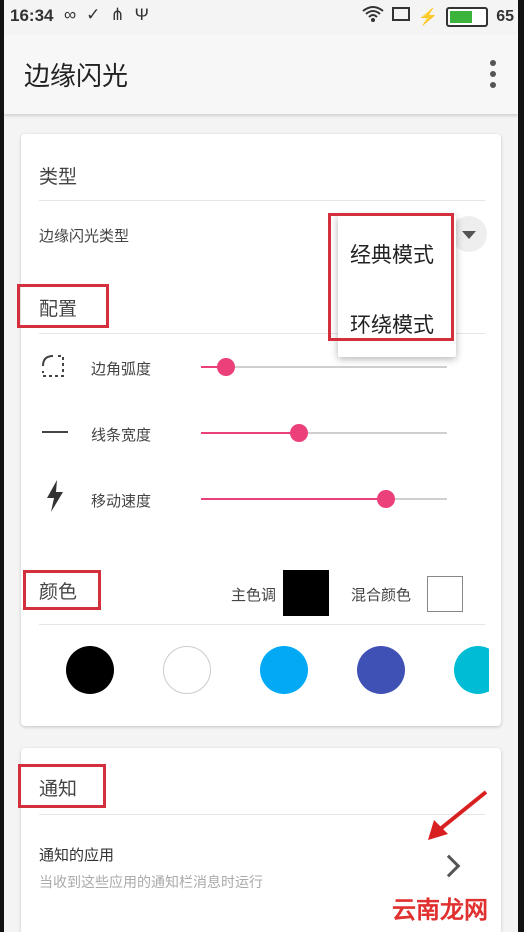 The width and height of the screenshot is (524, 932). I want to click on battery-icon, so click(467, 16).